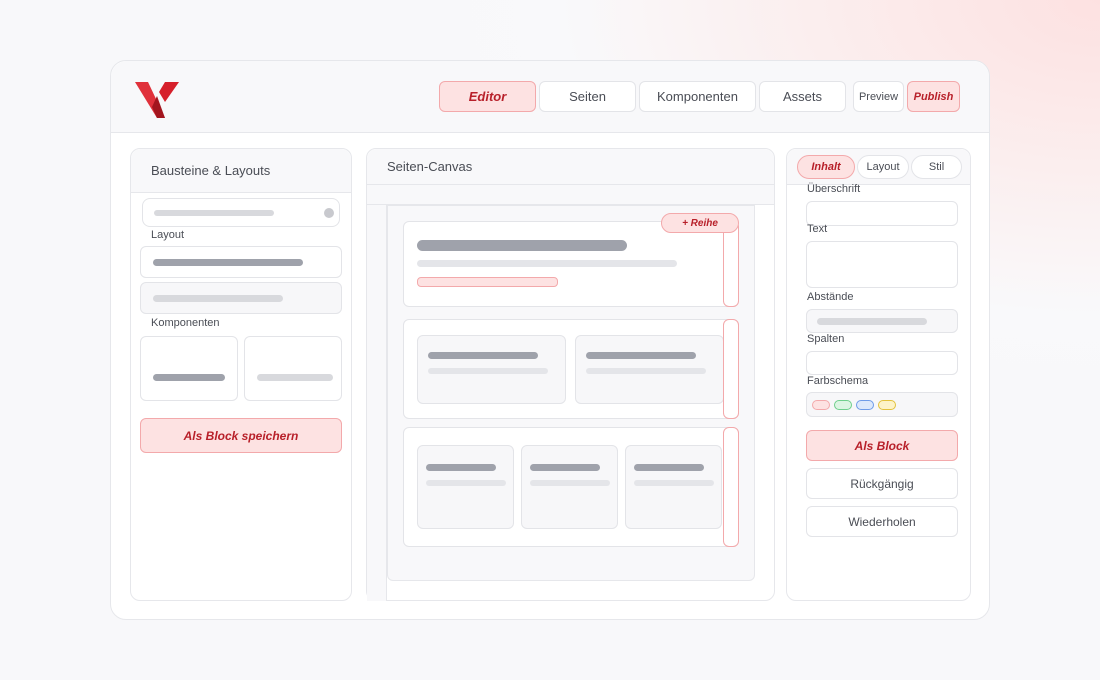 The height and width of the screenshot is (680, 1100). What do you see at coordinates (329, 213) in the screenshot?
I see `search-icon` at bounding box center [329, 213].